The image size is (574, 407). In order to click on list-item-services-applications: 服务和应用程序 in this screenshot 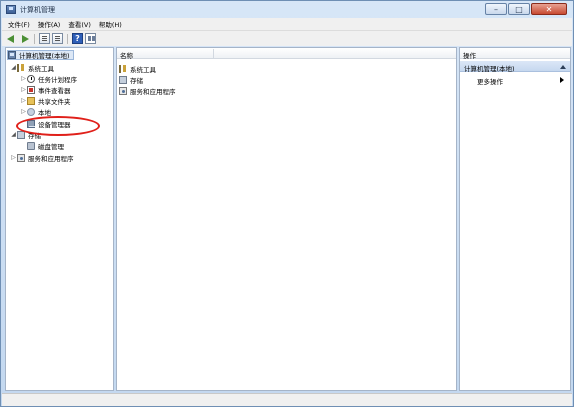, I will do `click(147, 91)`.